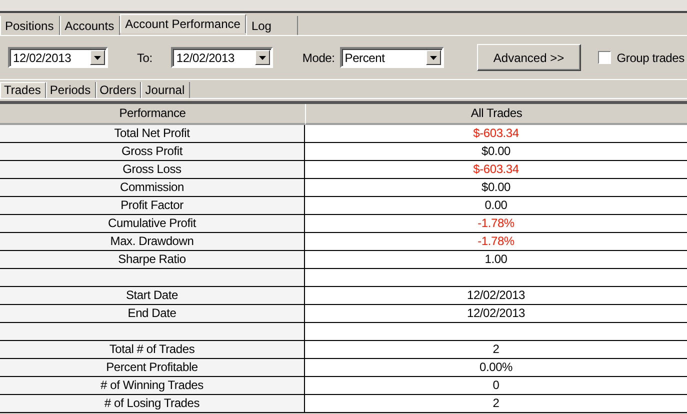 The image size is (687, 414). Describe the element at coordinates (152, 224) in the screenshot. I see `metric-label: Cumulative Profit` at that location.